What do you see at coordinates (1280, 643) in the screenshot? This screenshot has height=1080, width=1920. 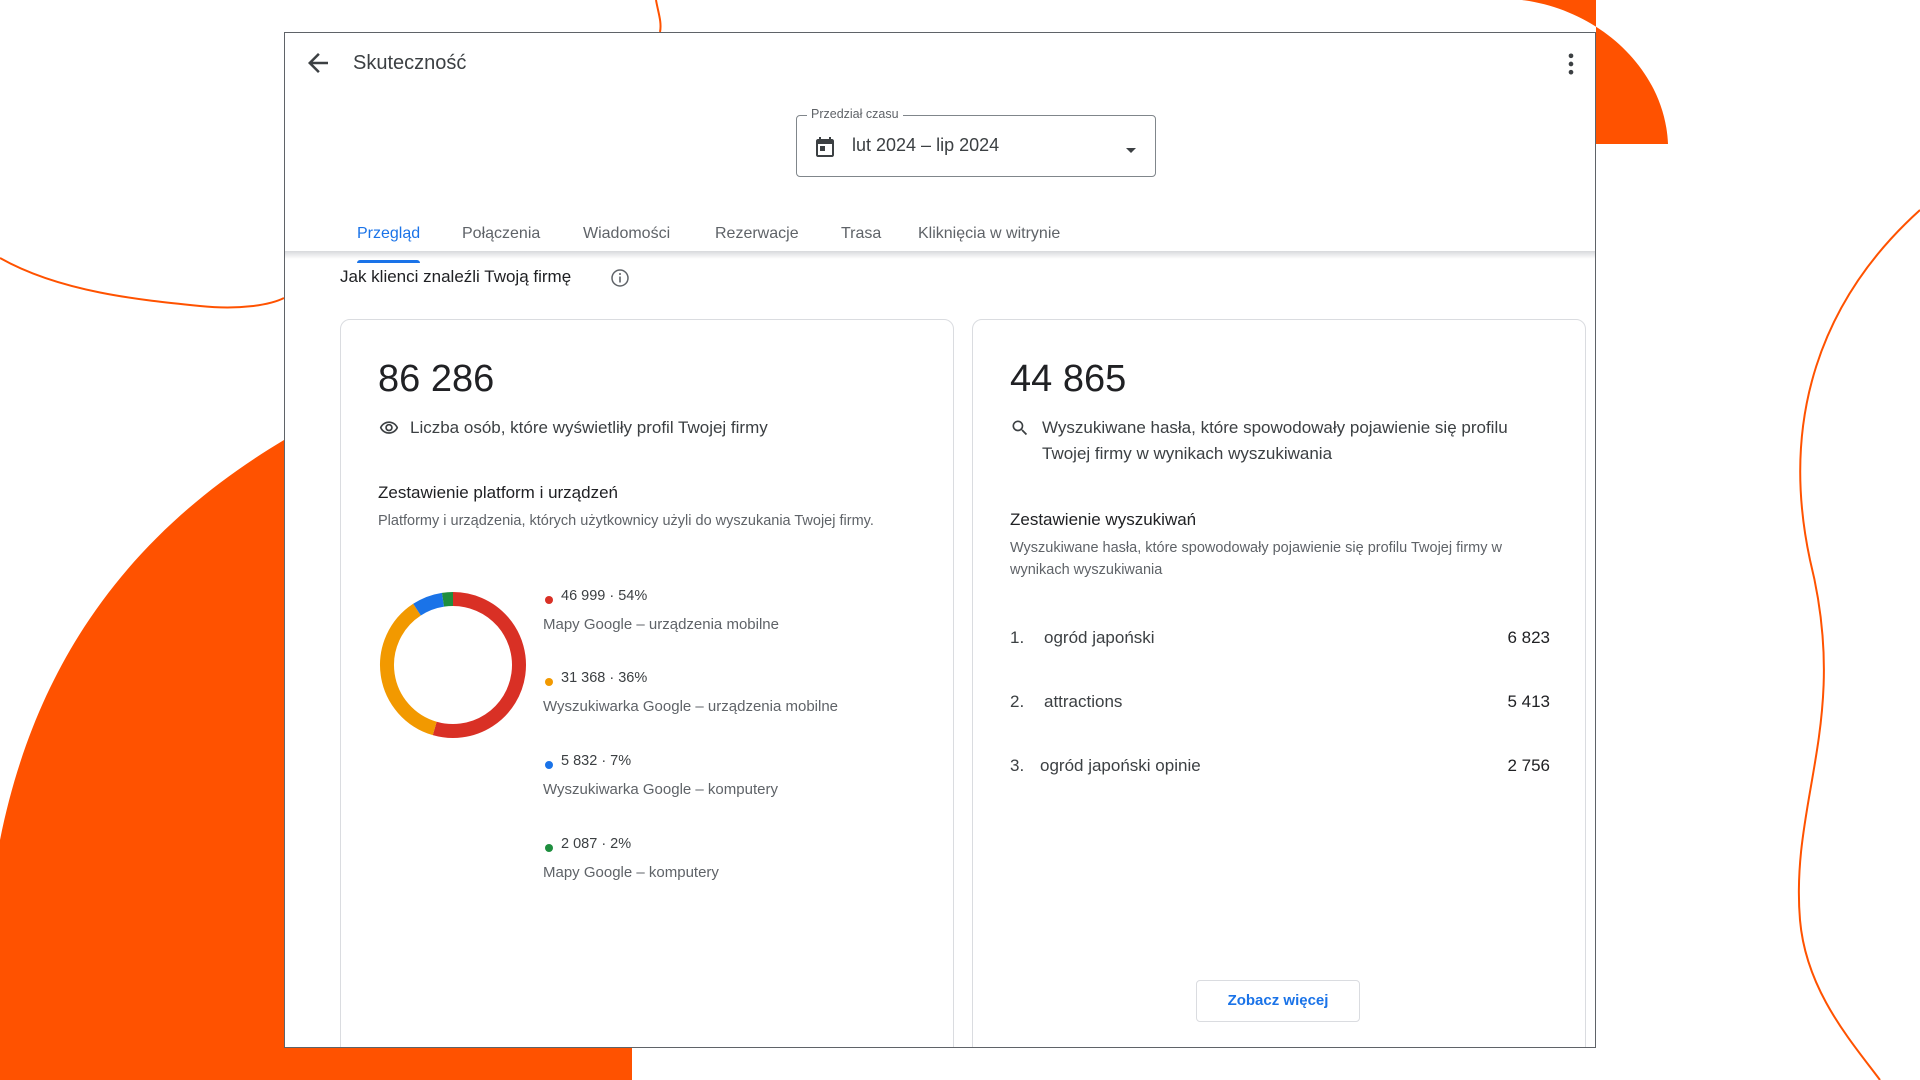 I see `search-term-row: 1. ogród japoński 6 823` at bounding box center [1280, 643].